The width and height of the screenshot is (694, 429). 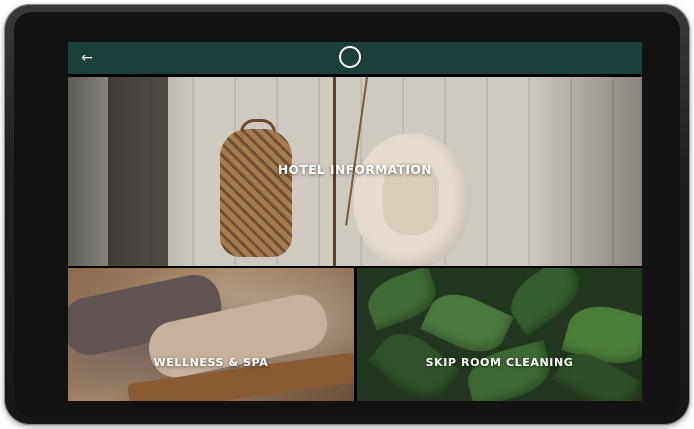 I want to click on tile-wellness-spa: WELLNESS & SPA, so click(x=211, y=334).